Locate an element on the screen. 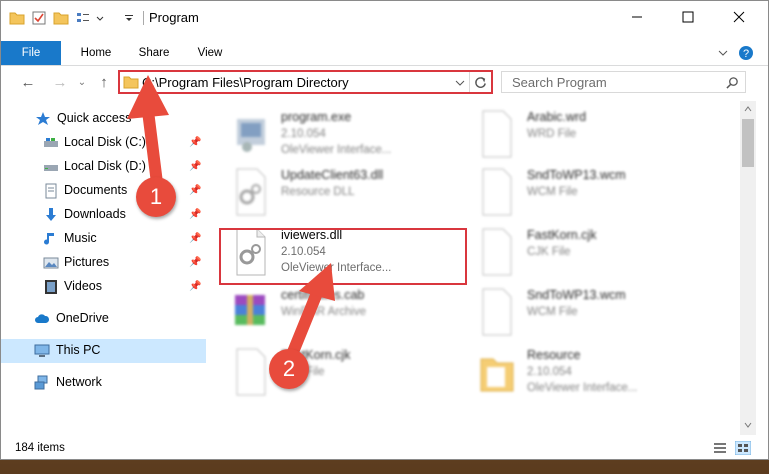  callout-1: 1 is located at coordinates (156, 197).